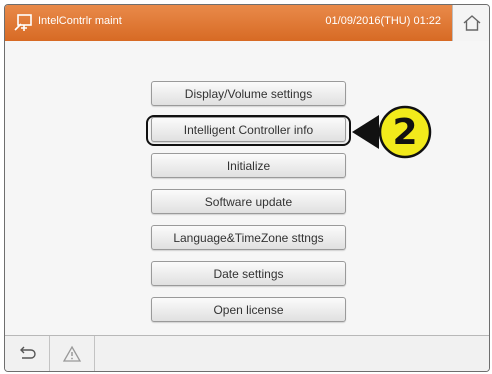  I want to click on home-button, so click(470, 23).